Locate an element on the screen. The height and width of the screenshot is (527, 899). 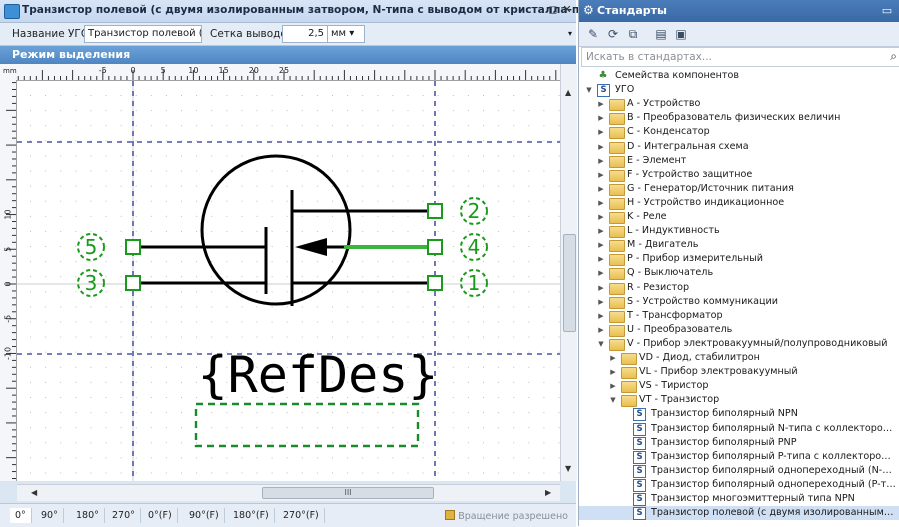
tree-item: ▶ M - Двигатель is located at coordinates (739, 245).